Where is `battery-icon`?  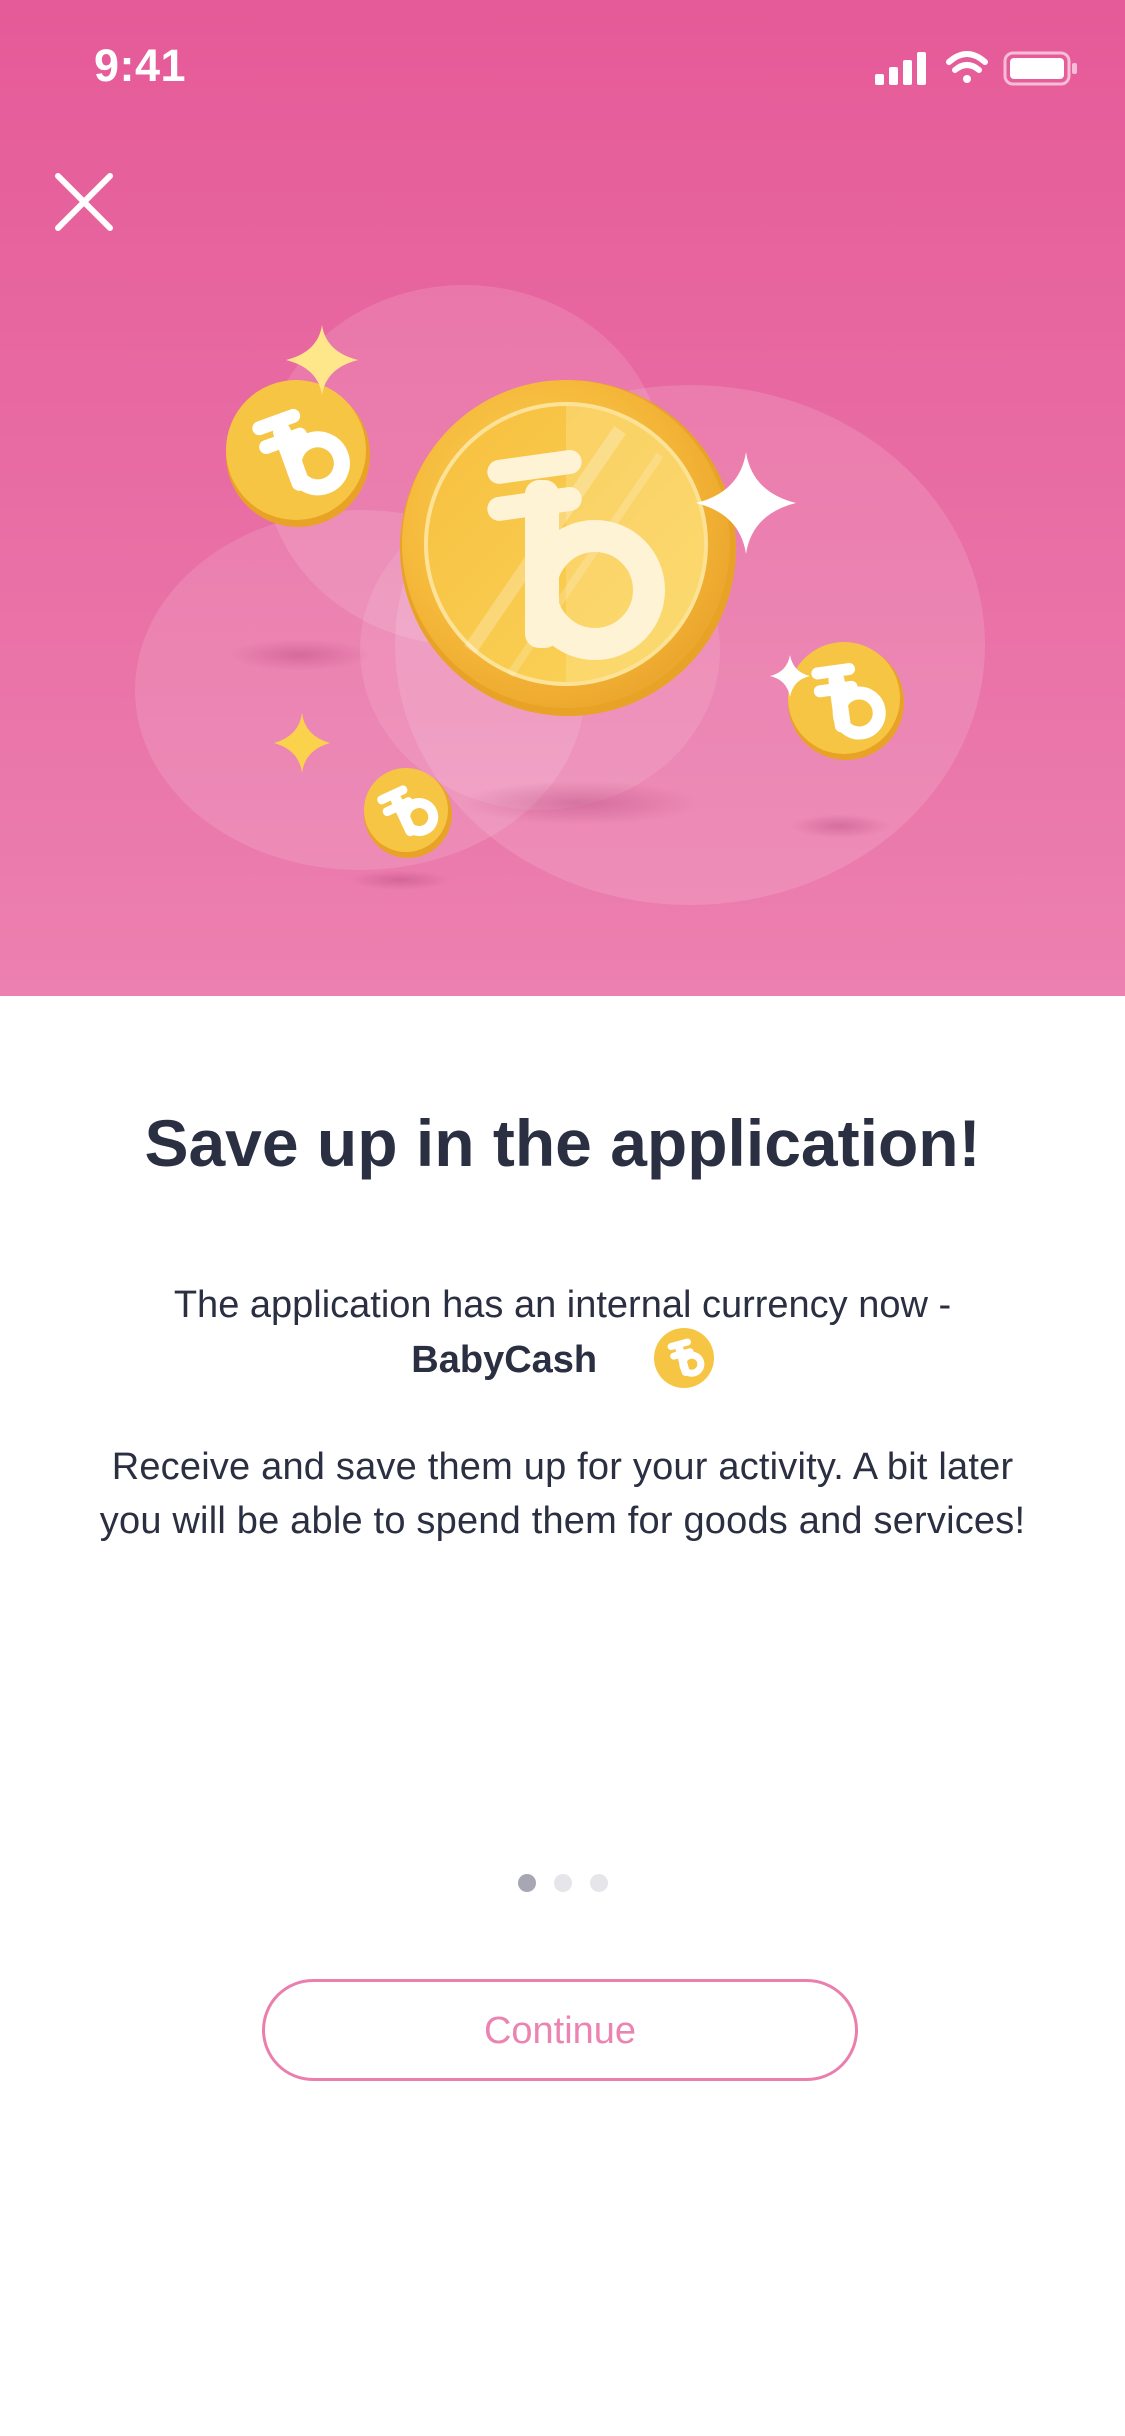
battery-icon is located at coordinates (1040, 68).